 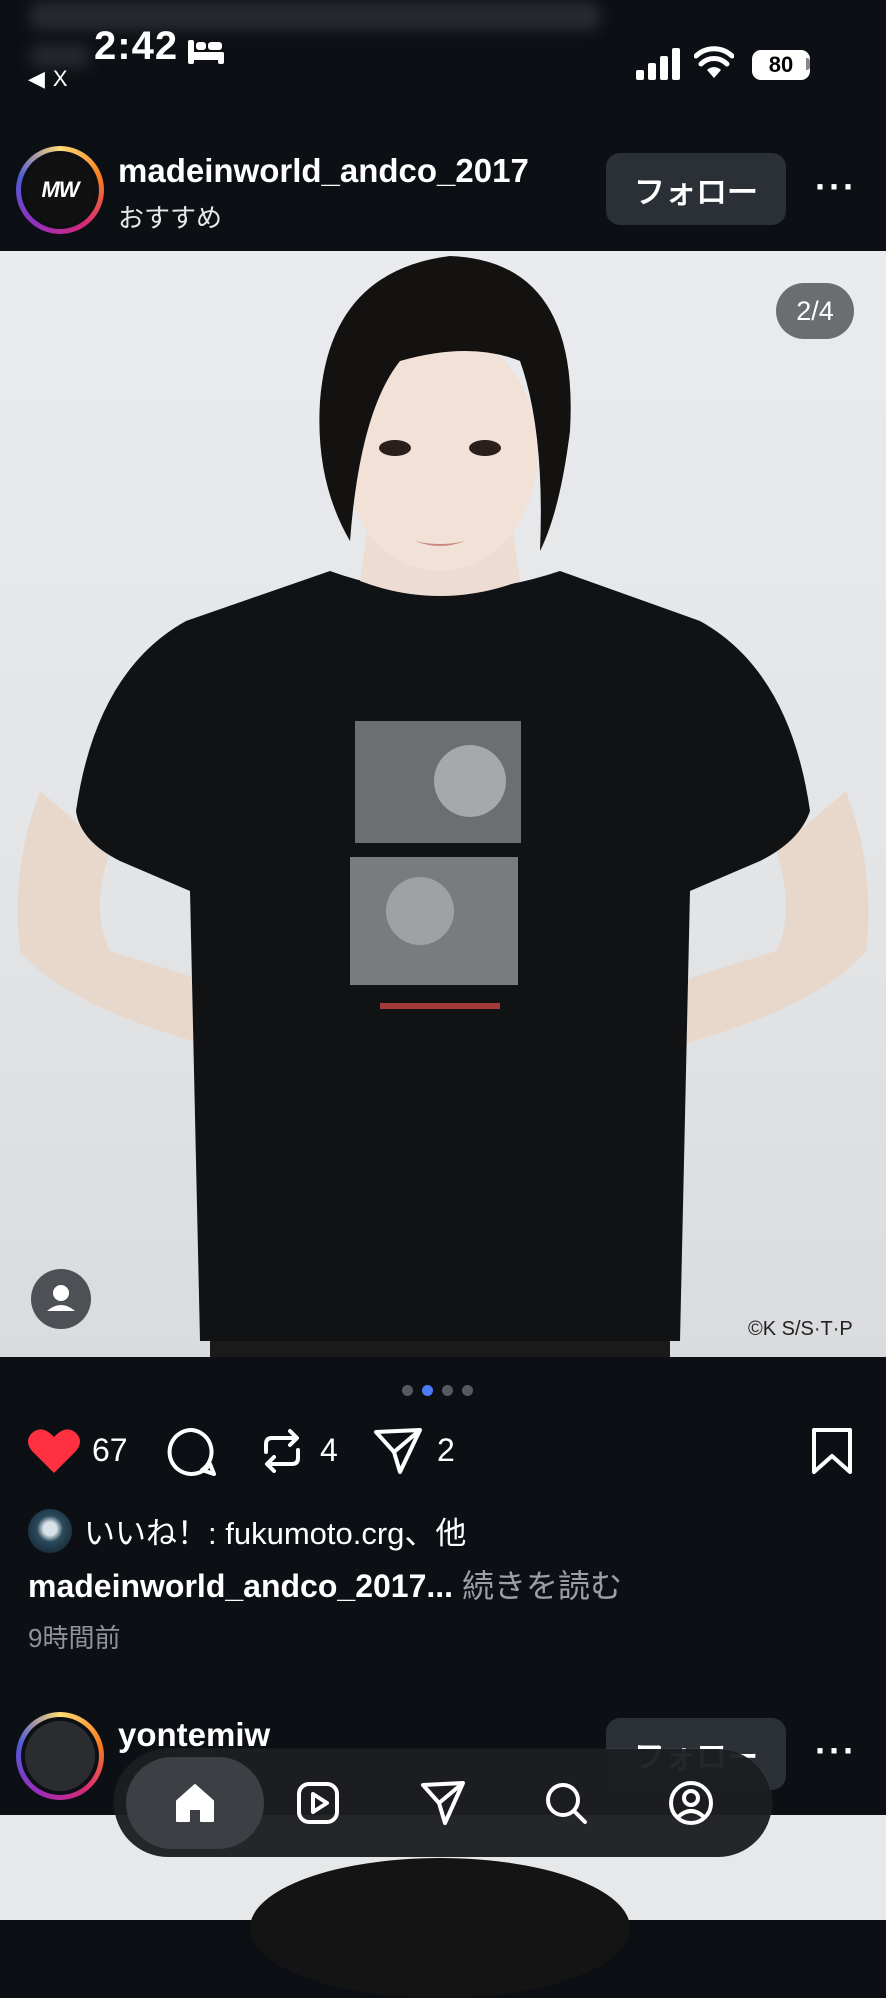 What do you see at coordinates (427, 1390) in the screenshot?
I see `carousel-dot-active` at bounding box center [427, 1390].